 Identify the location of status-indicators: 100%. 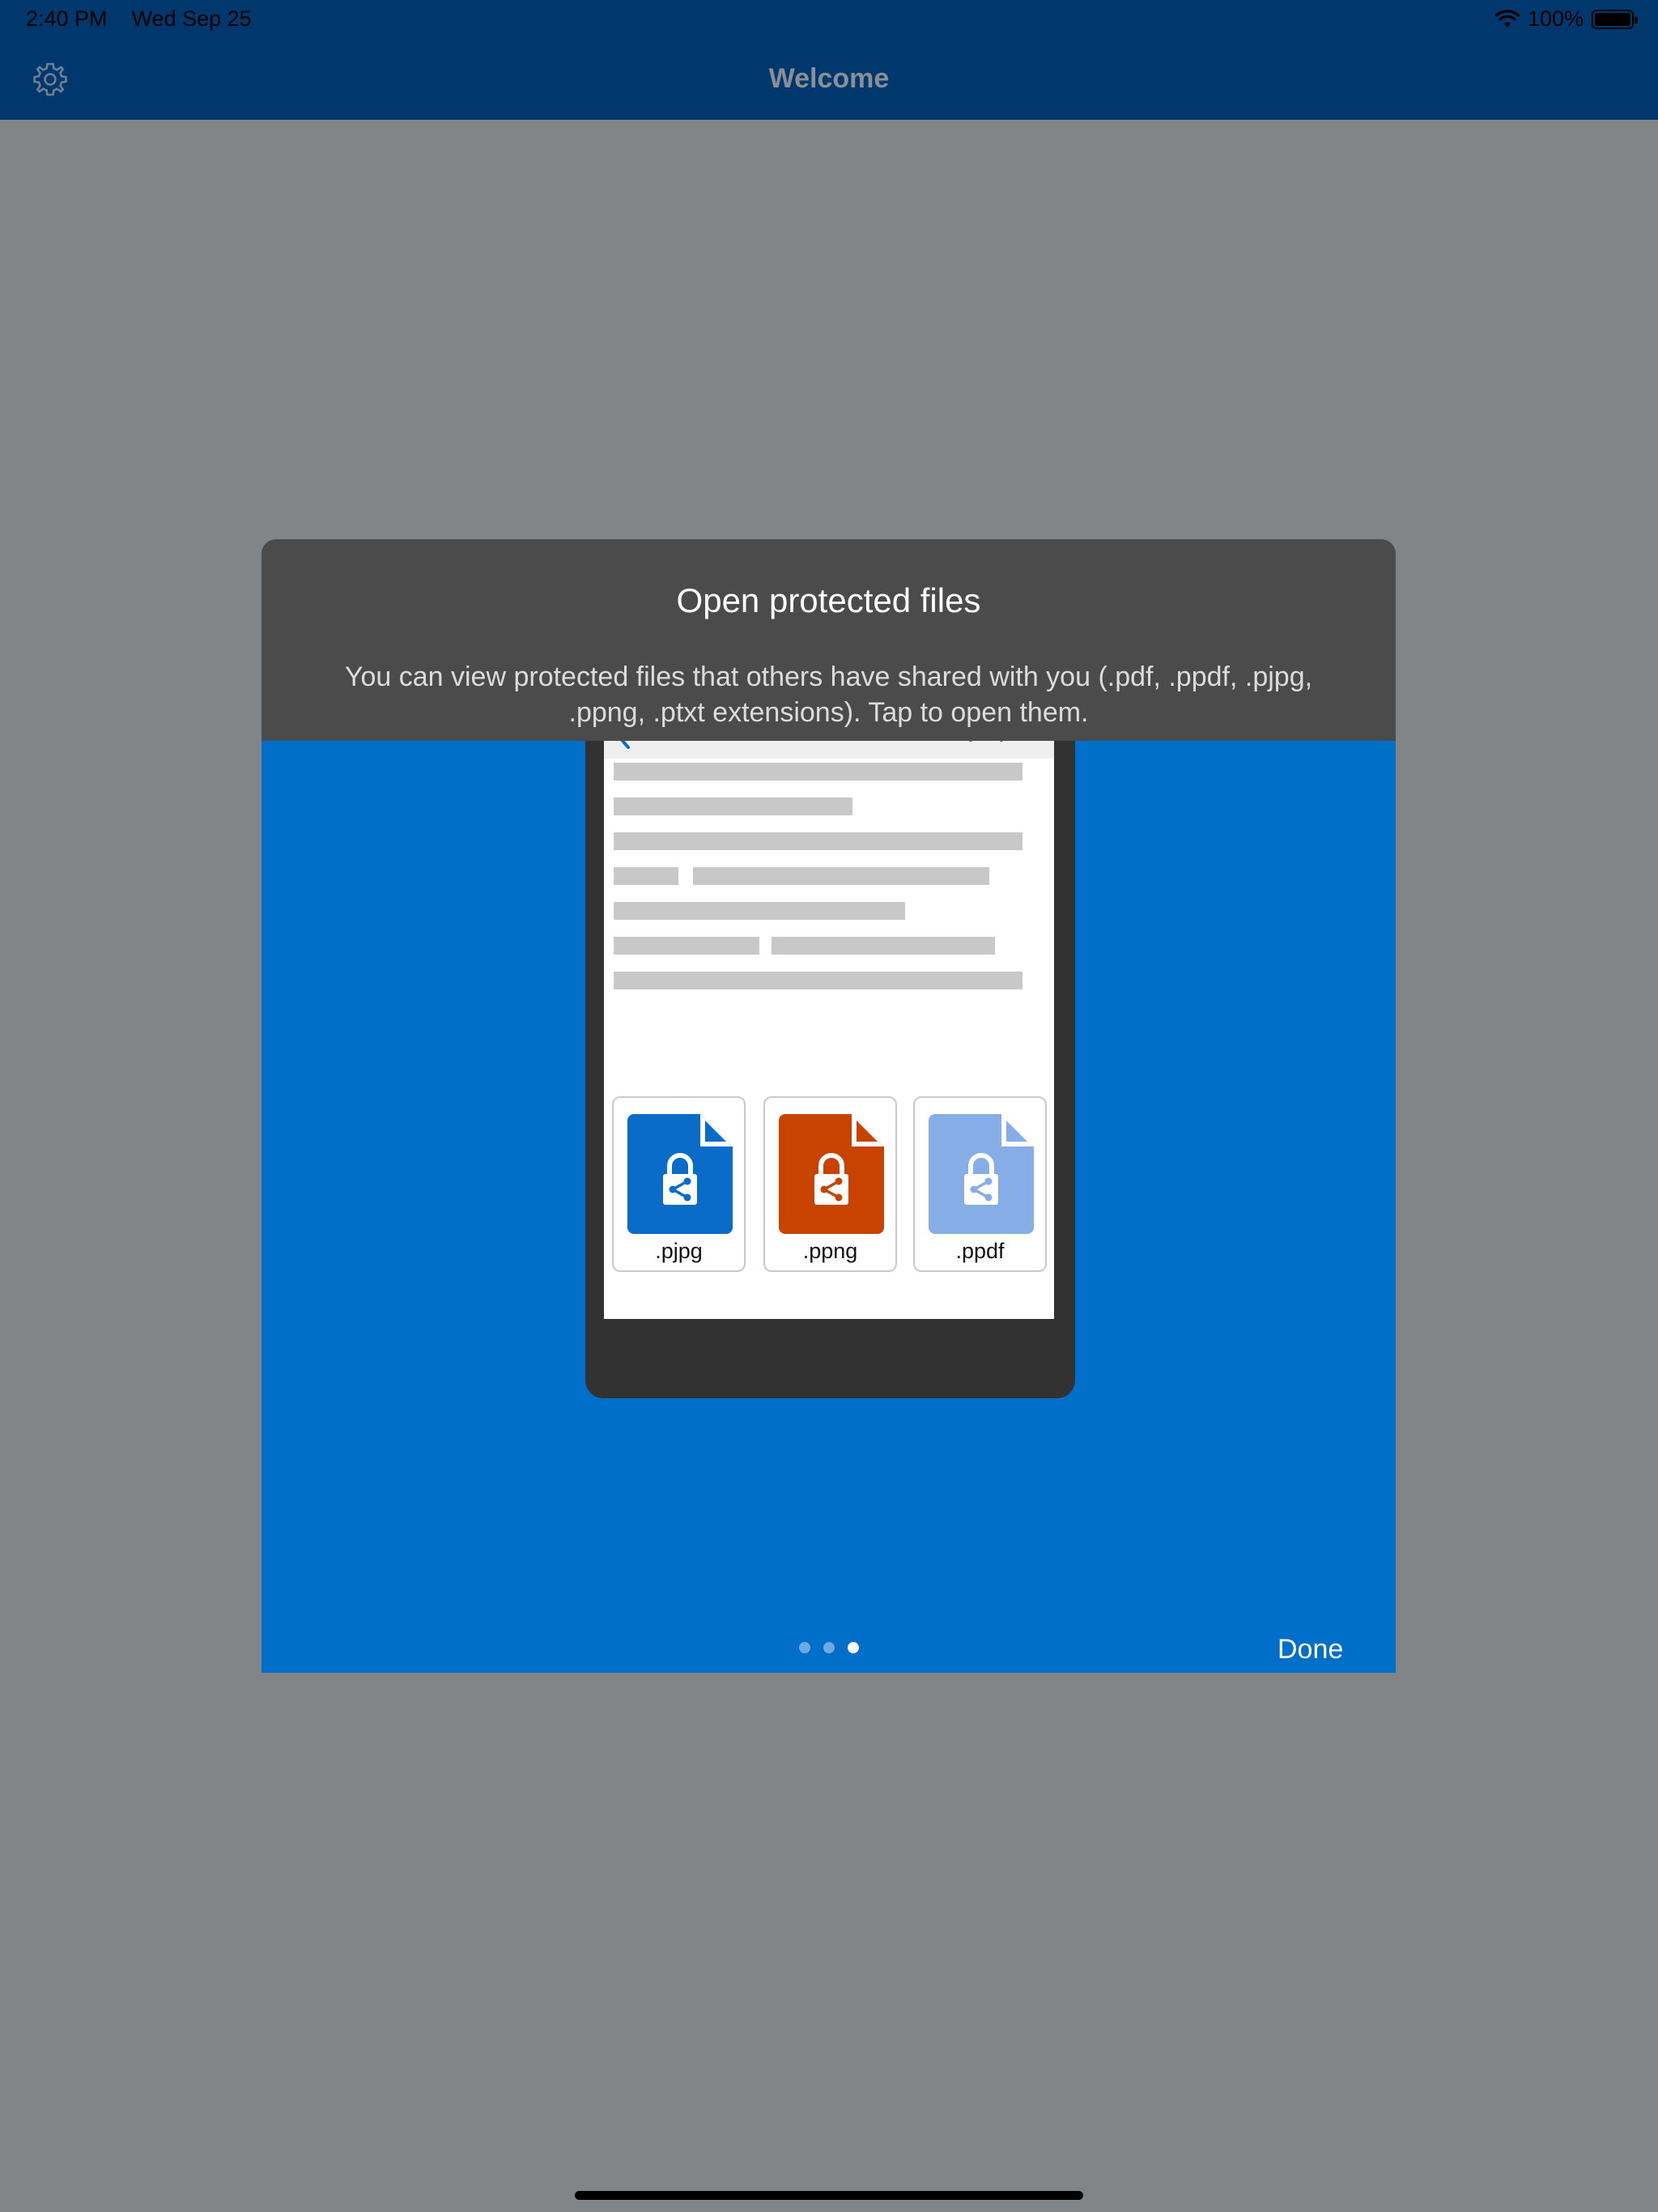
(1566, 19).